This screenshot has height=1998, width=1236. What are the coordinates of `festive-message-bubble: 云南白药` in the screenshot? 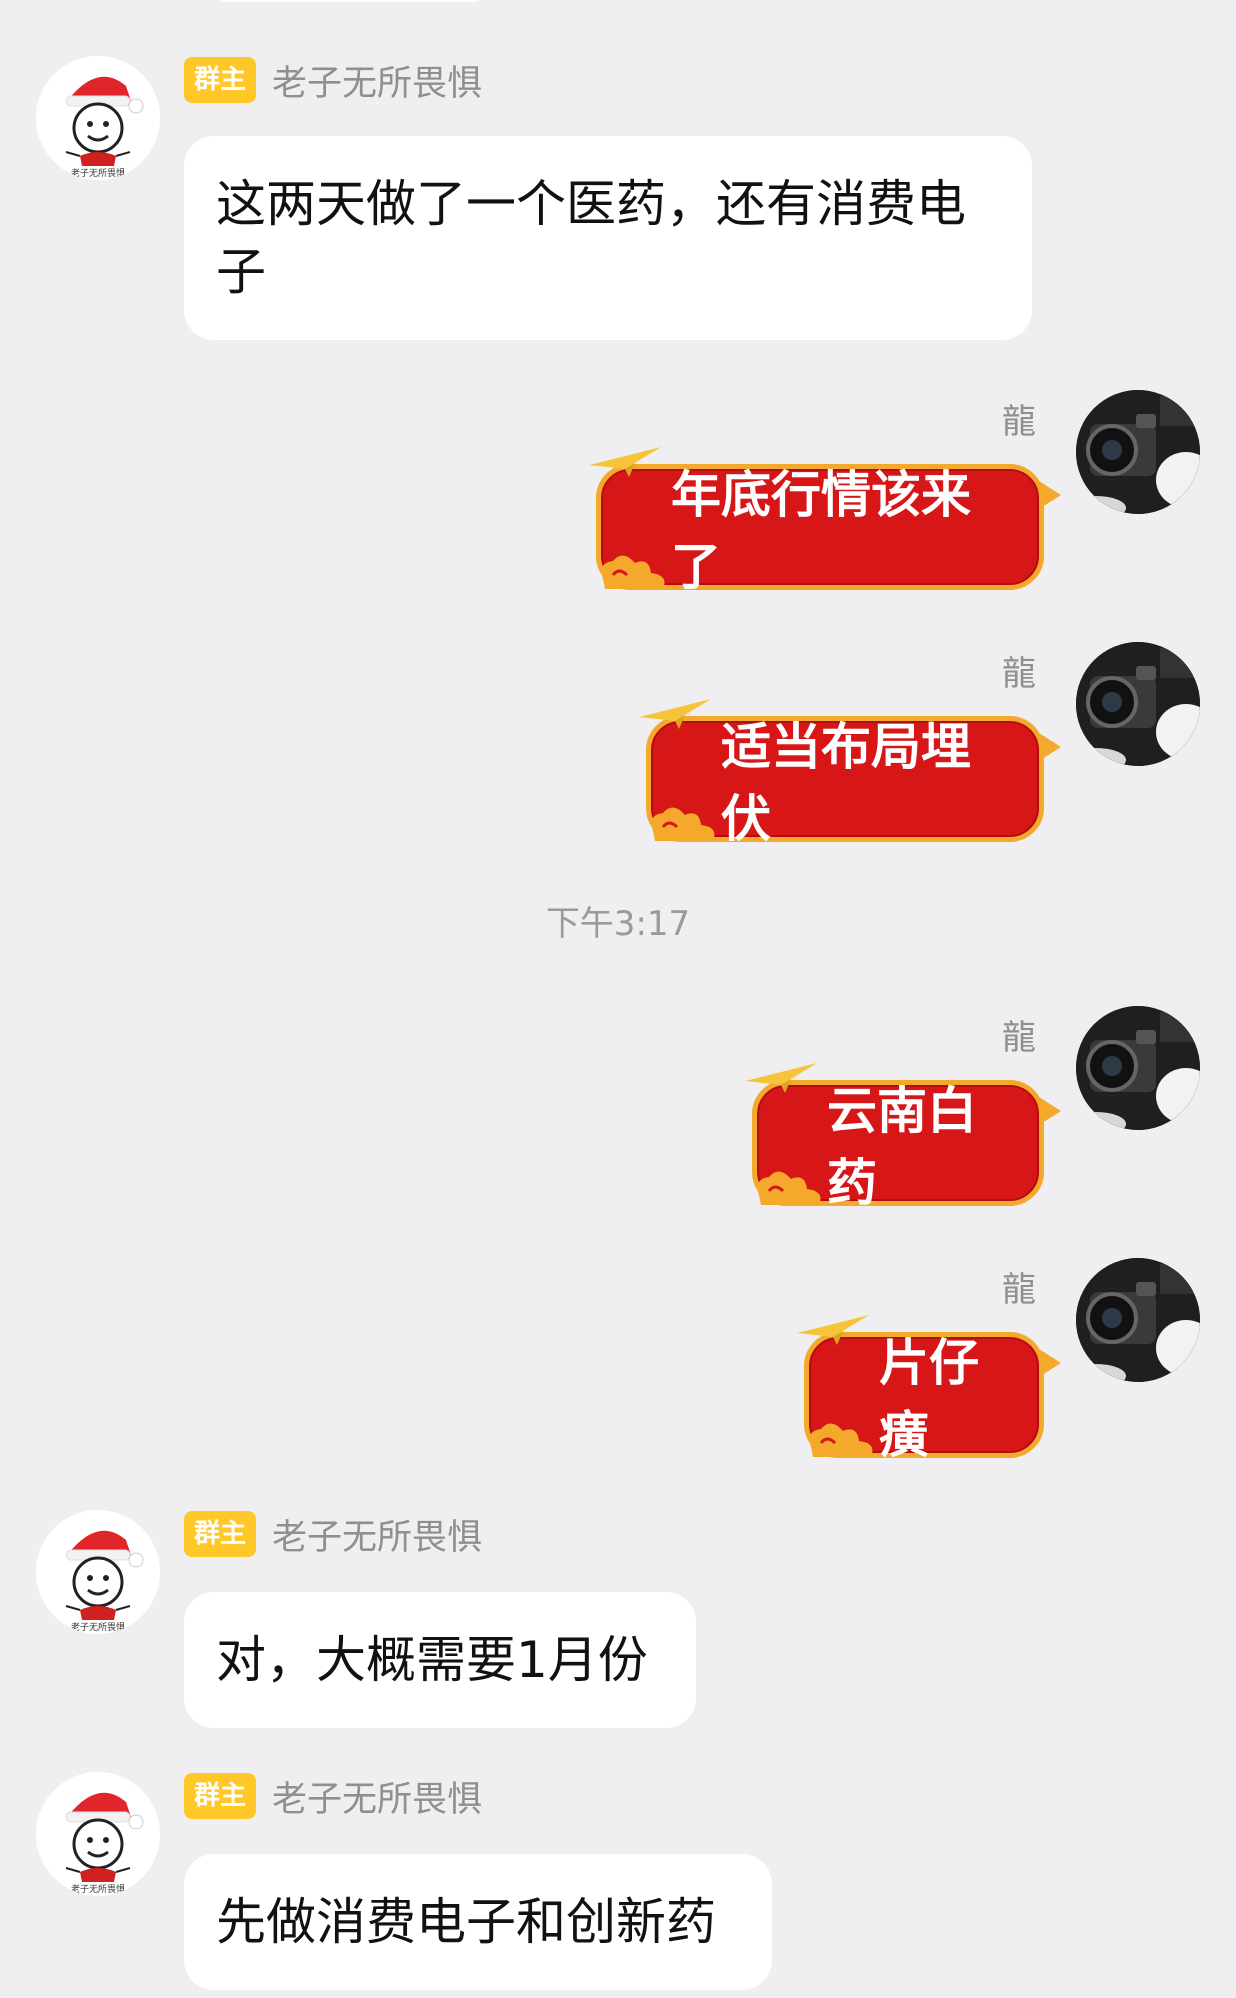 It's located at (903, 1137).